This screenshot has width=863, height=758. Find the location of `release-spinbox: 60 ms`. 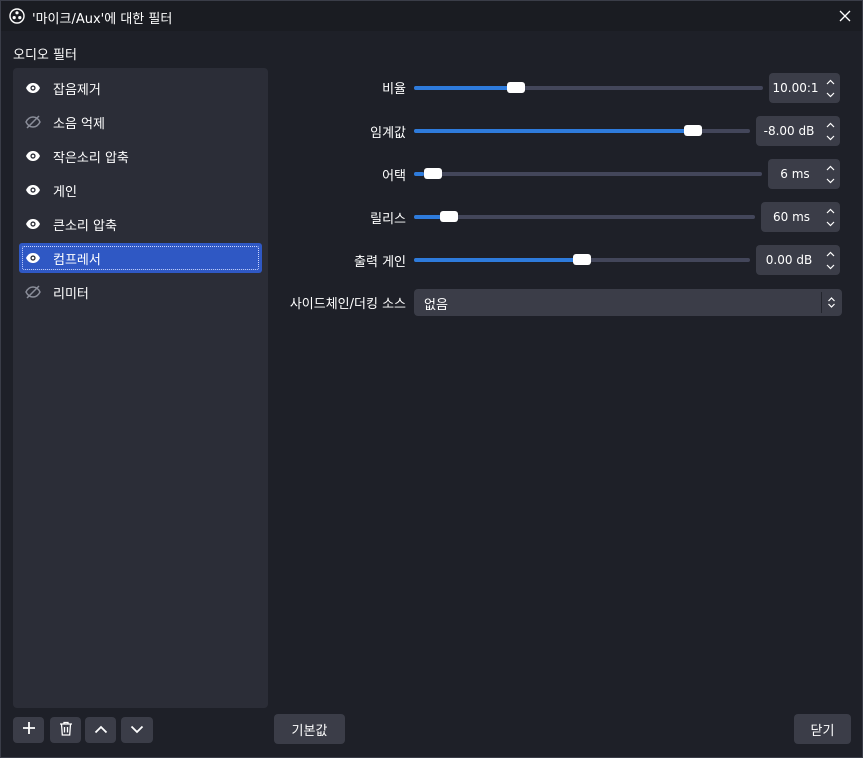

release-spinbox: 60 ms is located at coordinates (800, 217).